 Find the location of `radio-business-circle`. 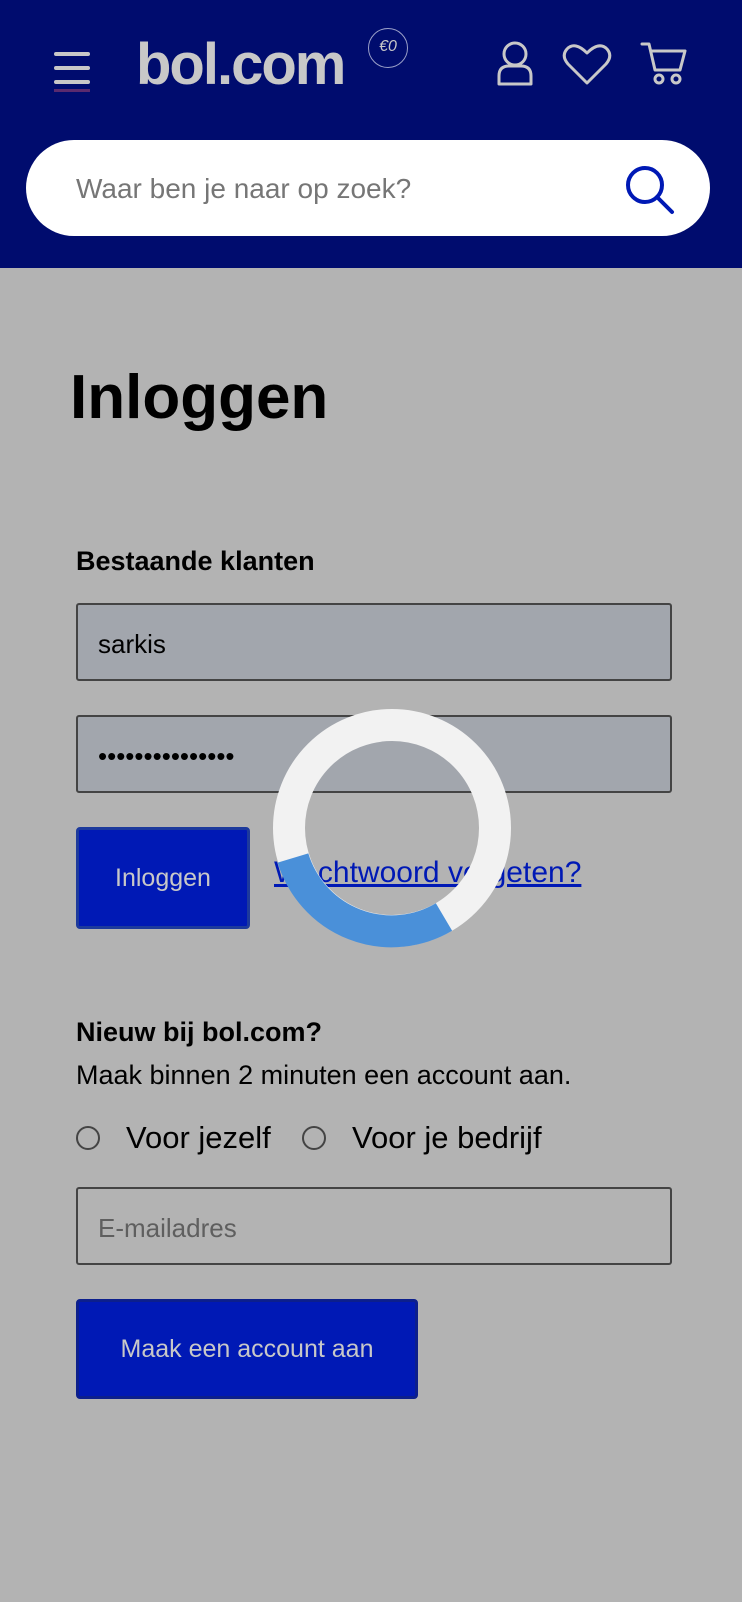

radio-business-circle is located at coordinates (314, 1138).